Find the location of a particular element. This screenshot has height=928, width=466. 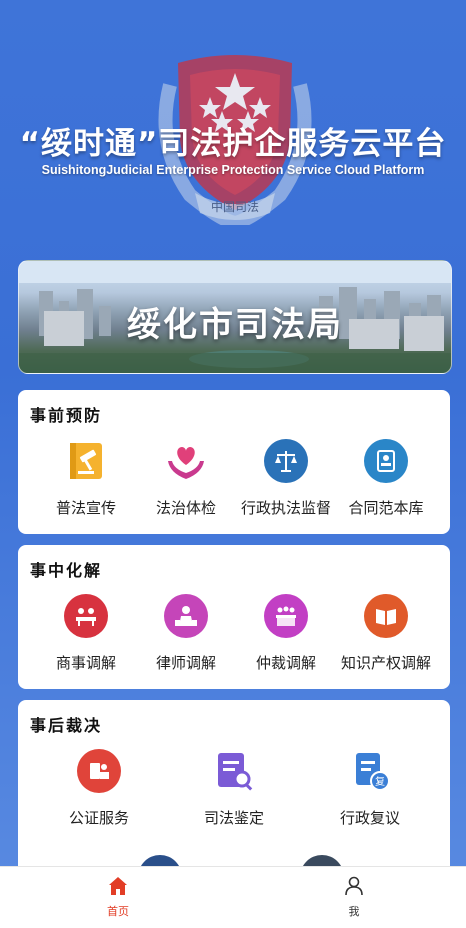

user-icon is located at coordinates (354, 886).